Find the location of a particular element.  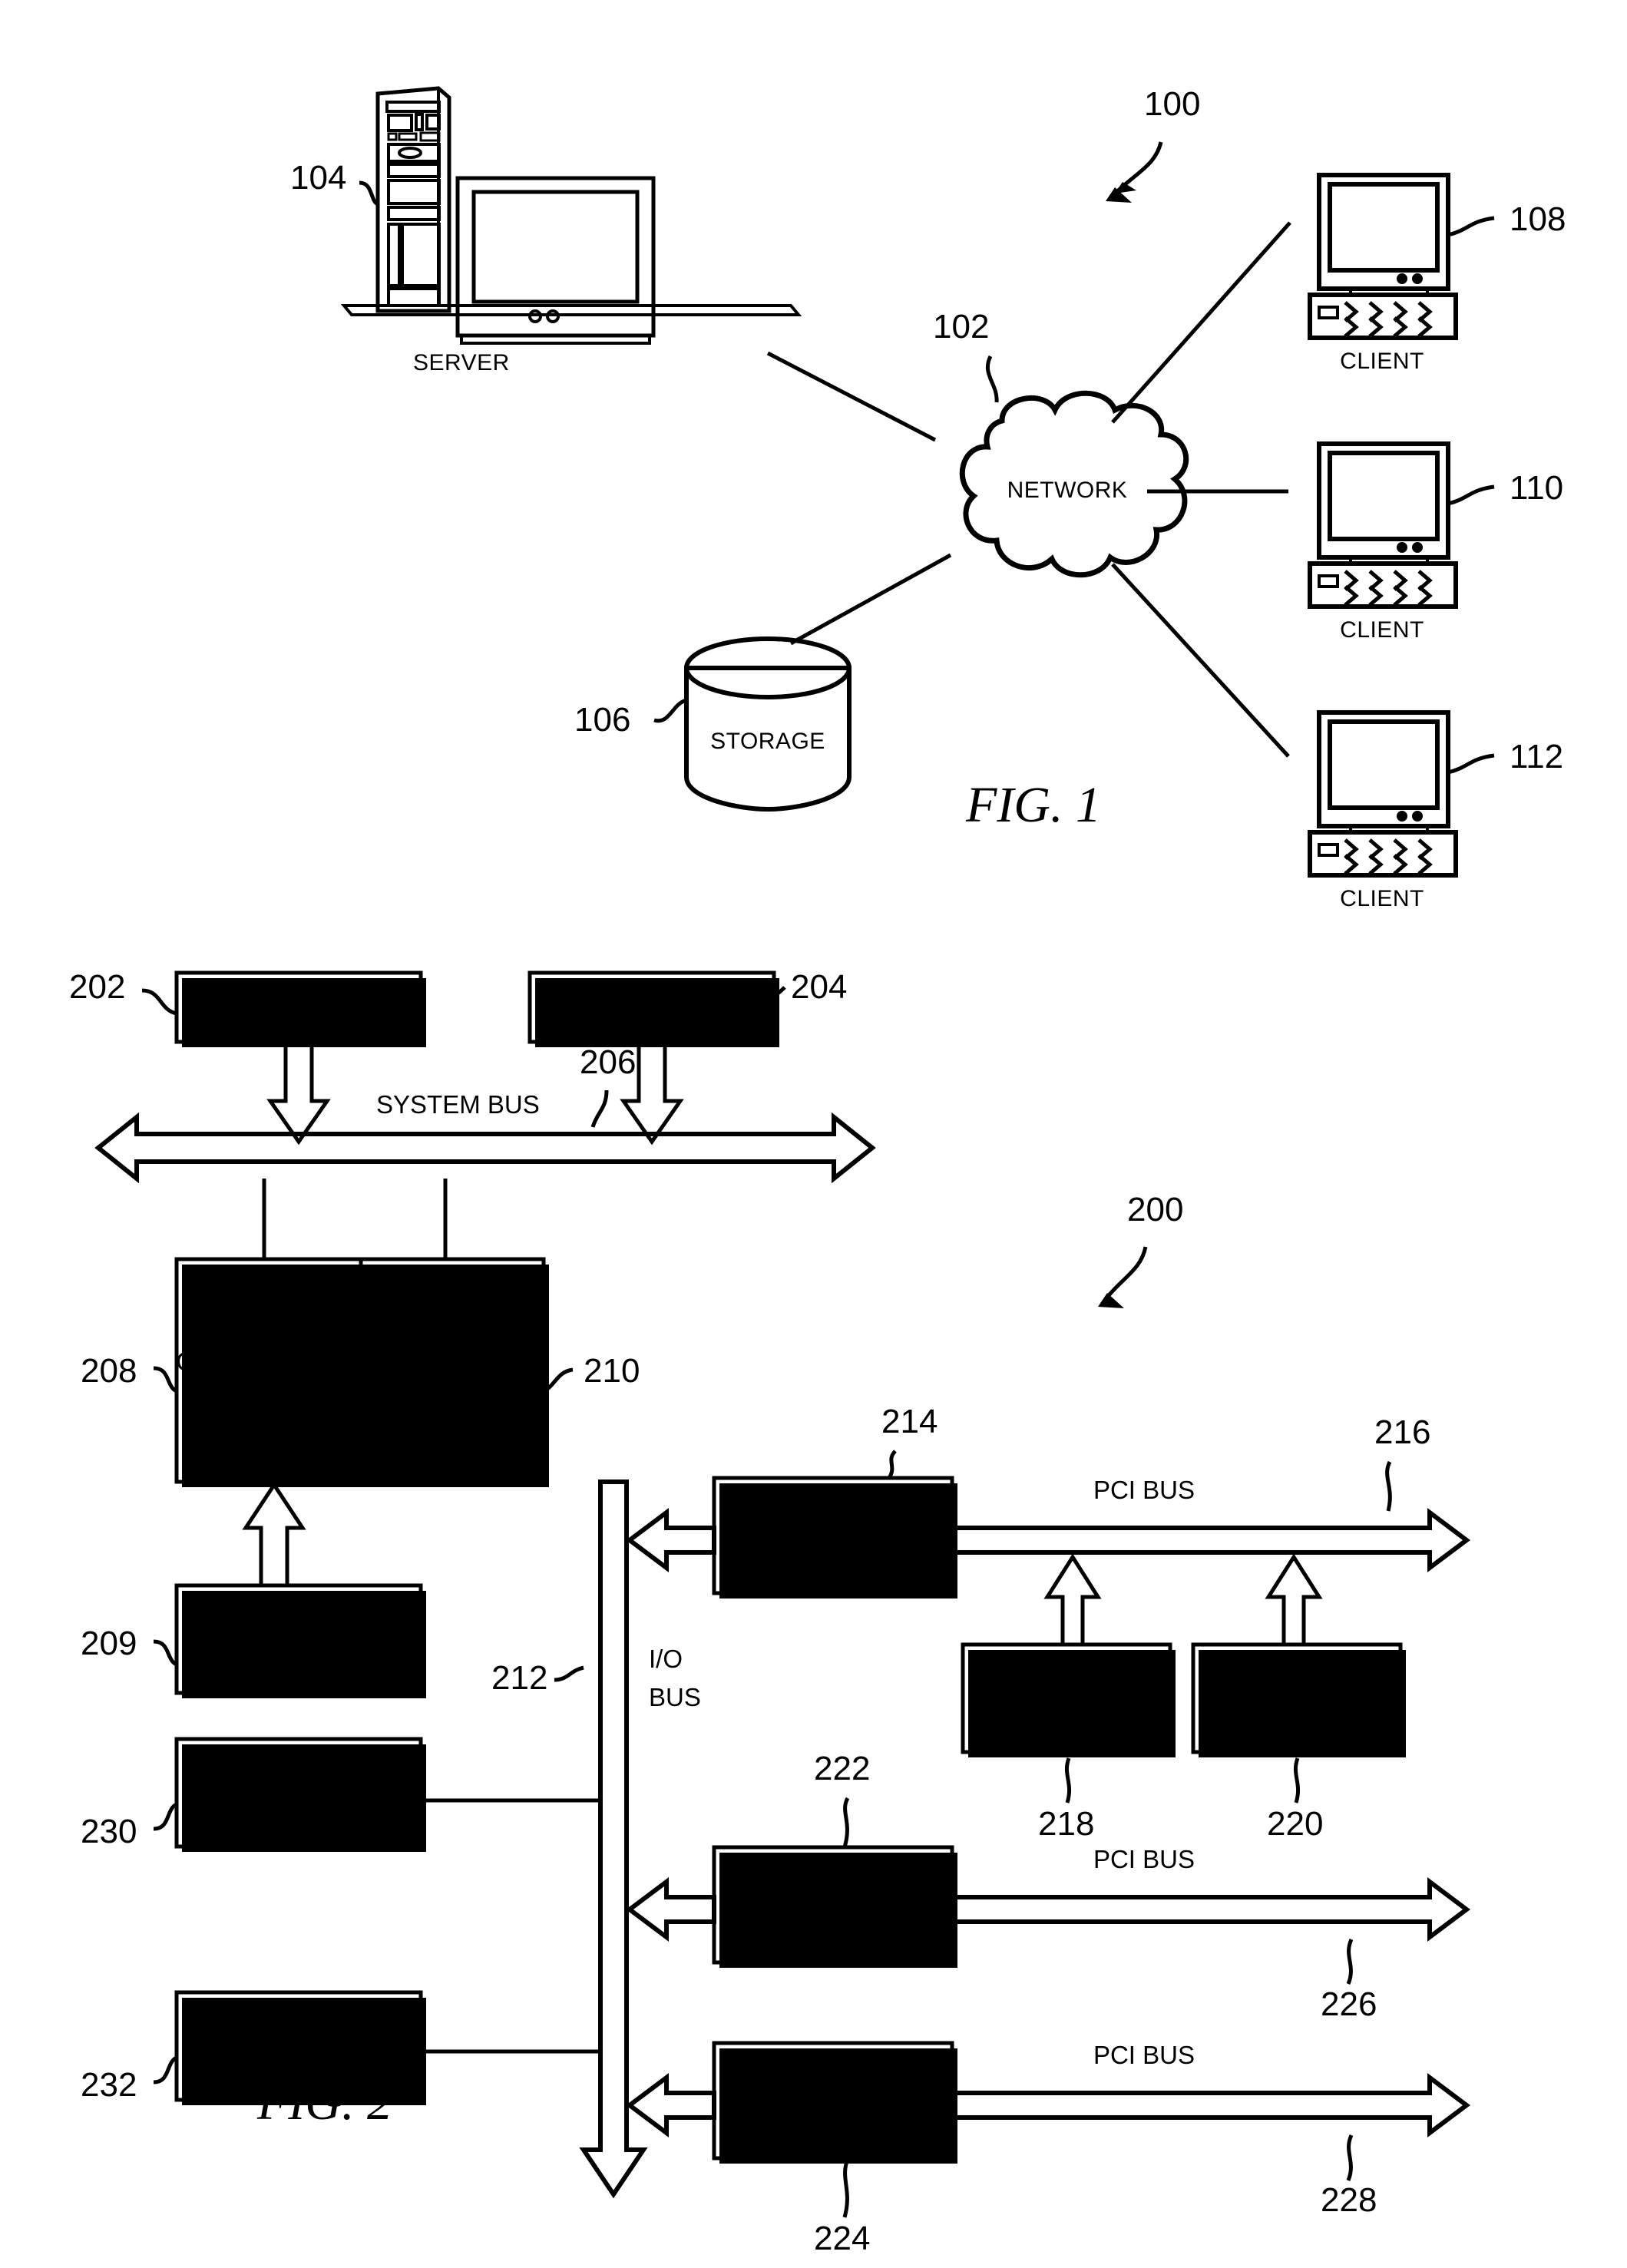

processor-204-label: PROCESSOR is located at coordinates (651, 1008).